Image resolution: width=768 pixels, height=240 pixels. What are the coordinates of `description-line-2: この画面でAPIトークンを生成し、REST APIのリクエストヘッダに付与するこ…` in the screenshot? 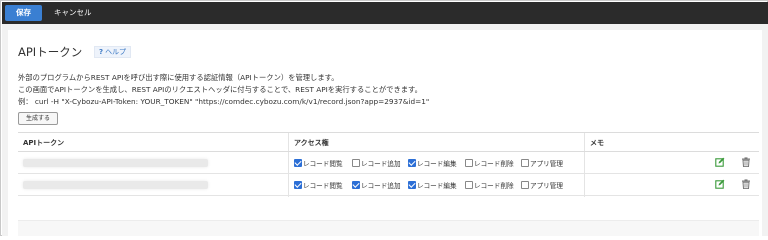 It's located at (220, 89).